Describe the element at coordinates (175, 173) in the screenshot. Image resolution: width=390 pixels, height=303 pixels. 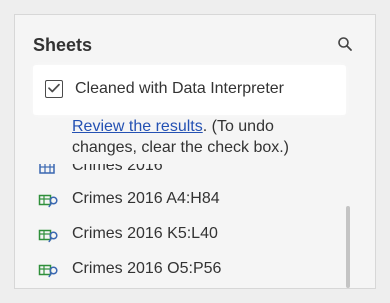
I see `sheet-row-crimes-2016: Crimes 2016` at that location.